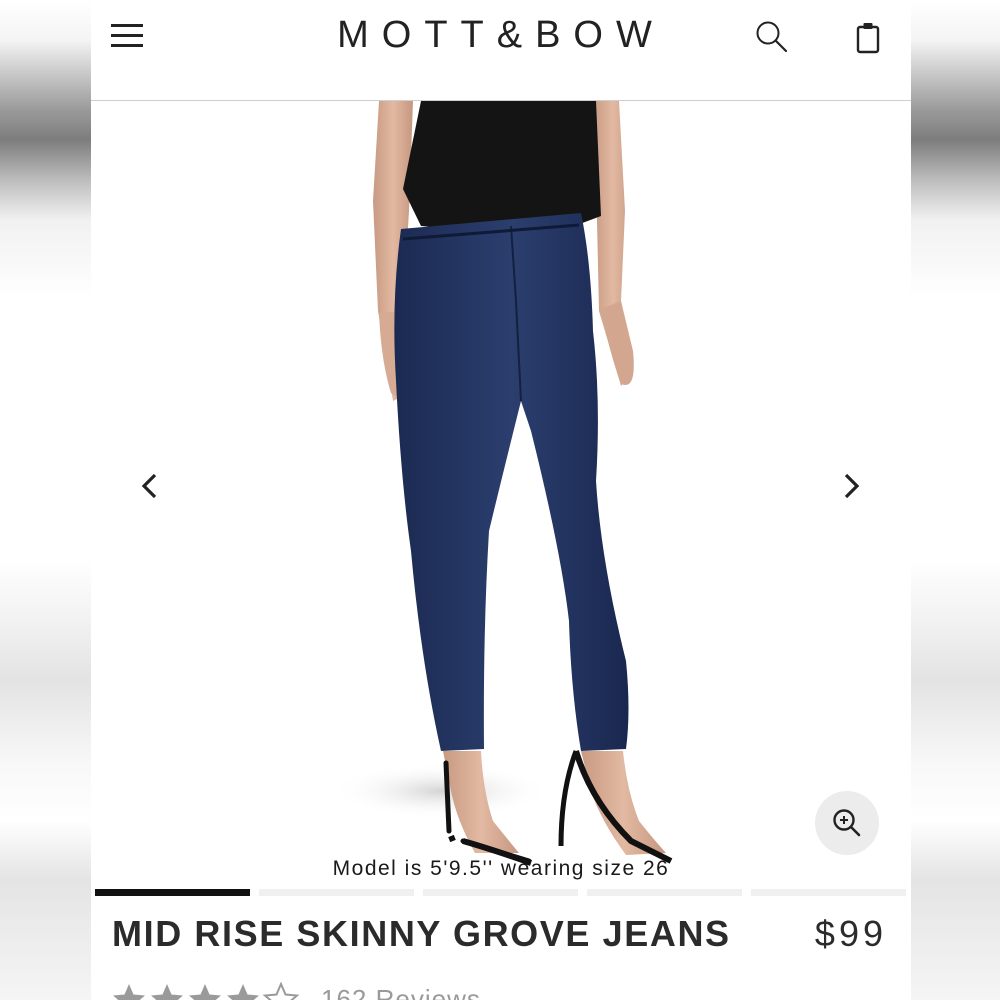 This screenshot has height=1000, width=1000. What do you see at coordinates (501, 35) in the screenshot?
I see `brand-logo: MOTT&BOW` at bounding box center [501, 35].